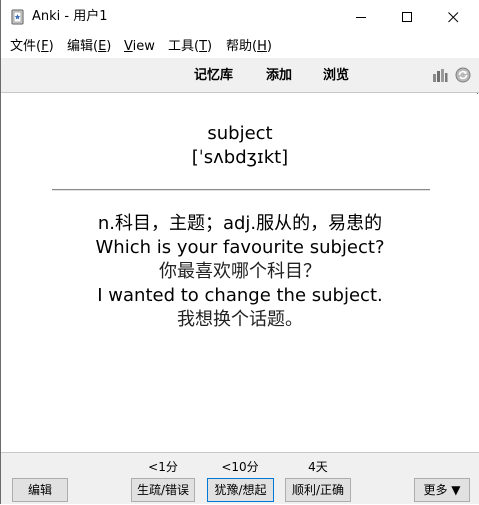 The height and width of the screenshot is (505, 479). What do you see at coordinates (442, 490) in the screenshot?
I see `more-button: 更多 ▼` at bounding box center [442, 490].